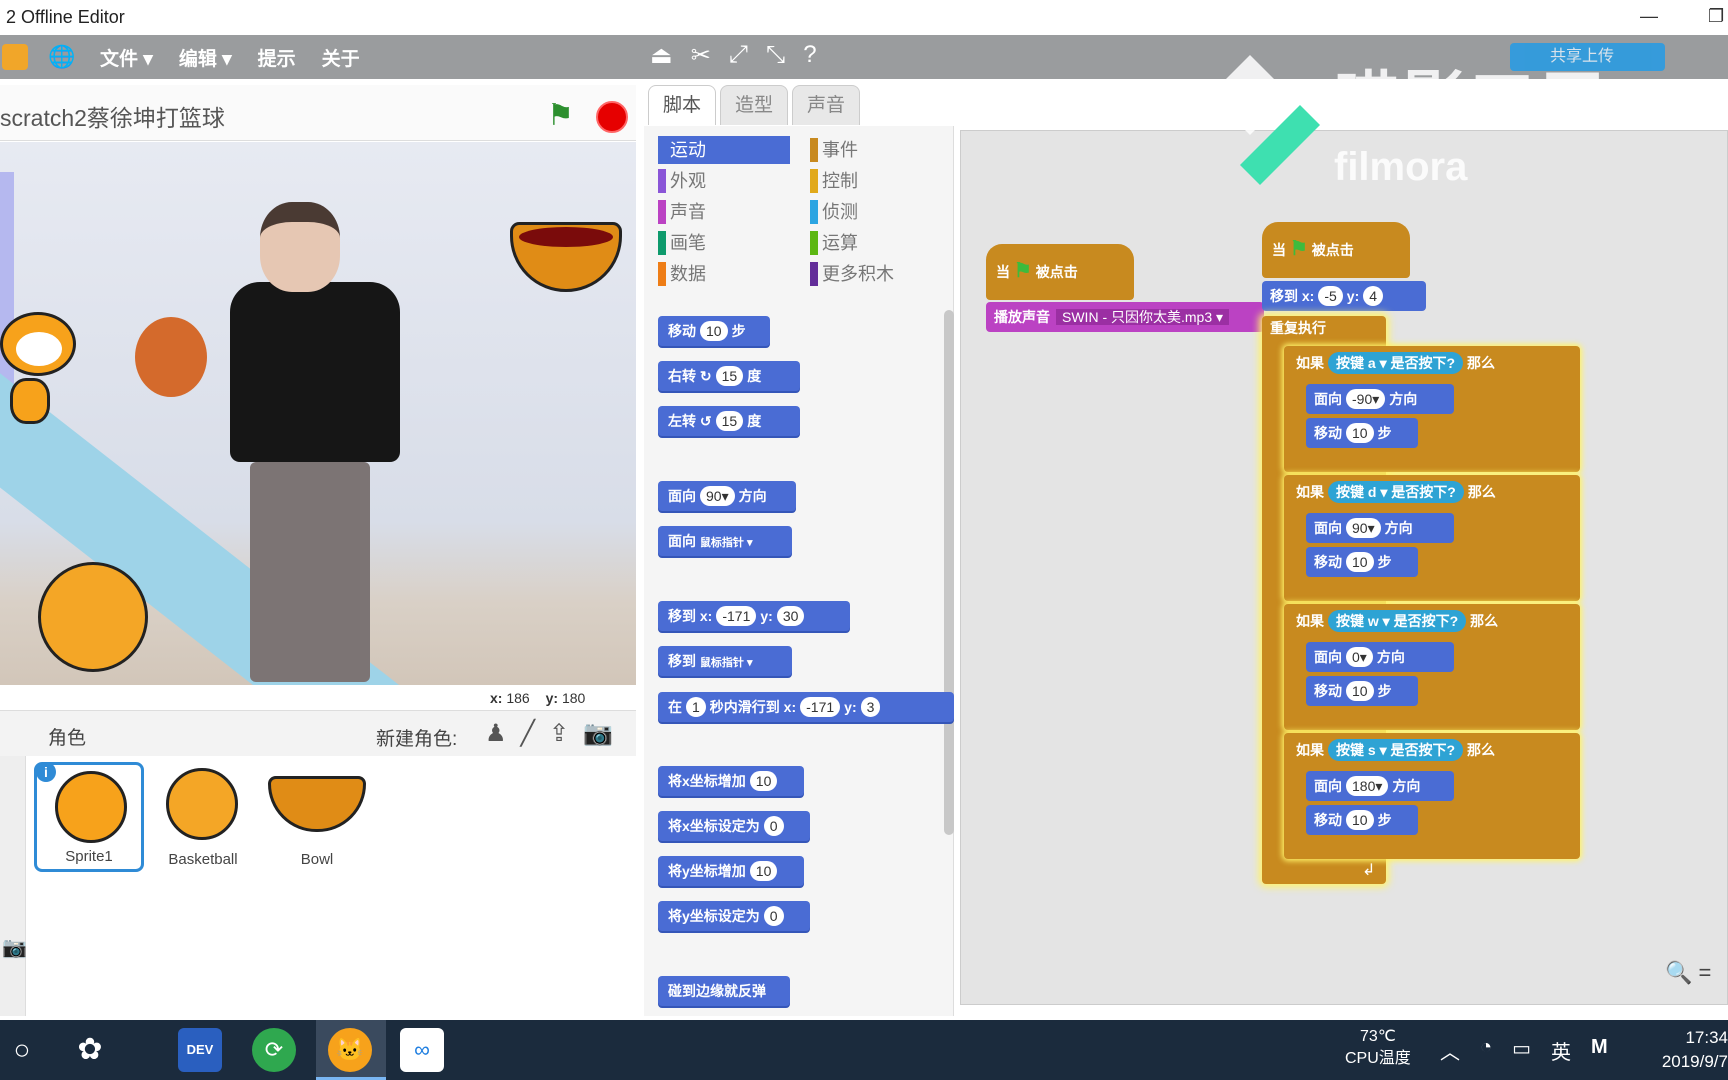 This screenshot has height=1080, width=1728. I want to click on cat-sprite, so click(43, 360).